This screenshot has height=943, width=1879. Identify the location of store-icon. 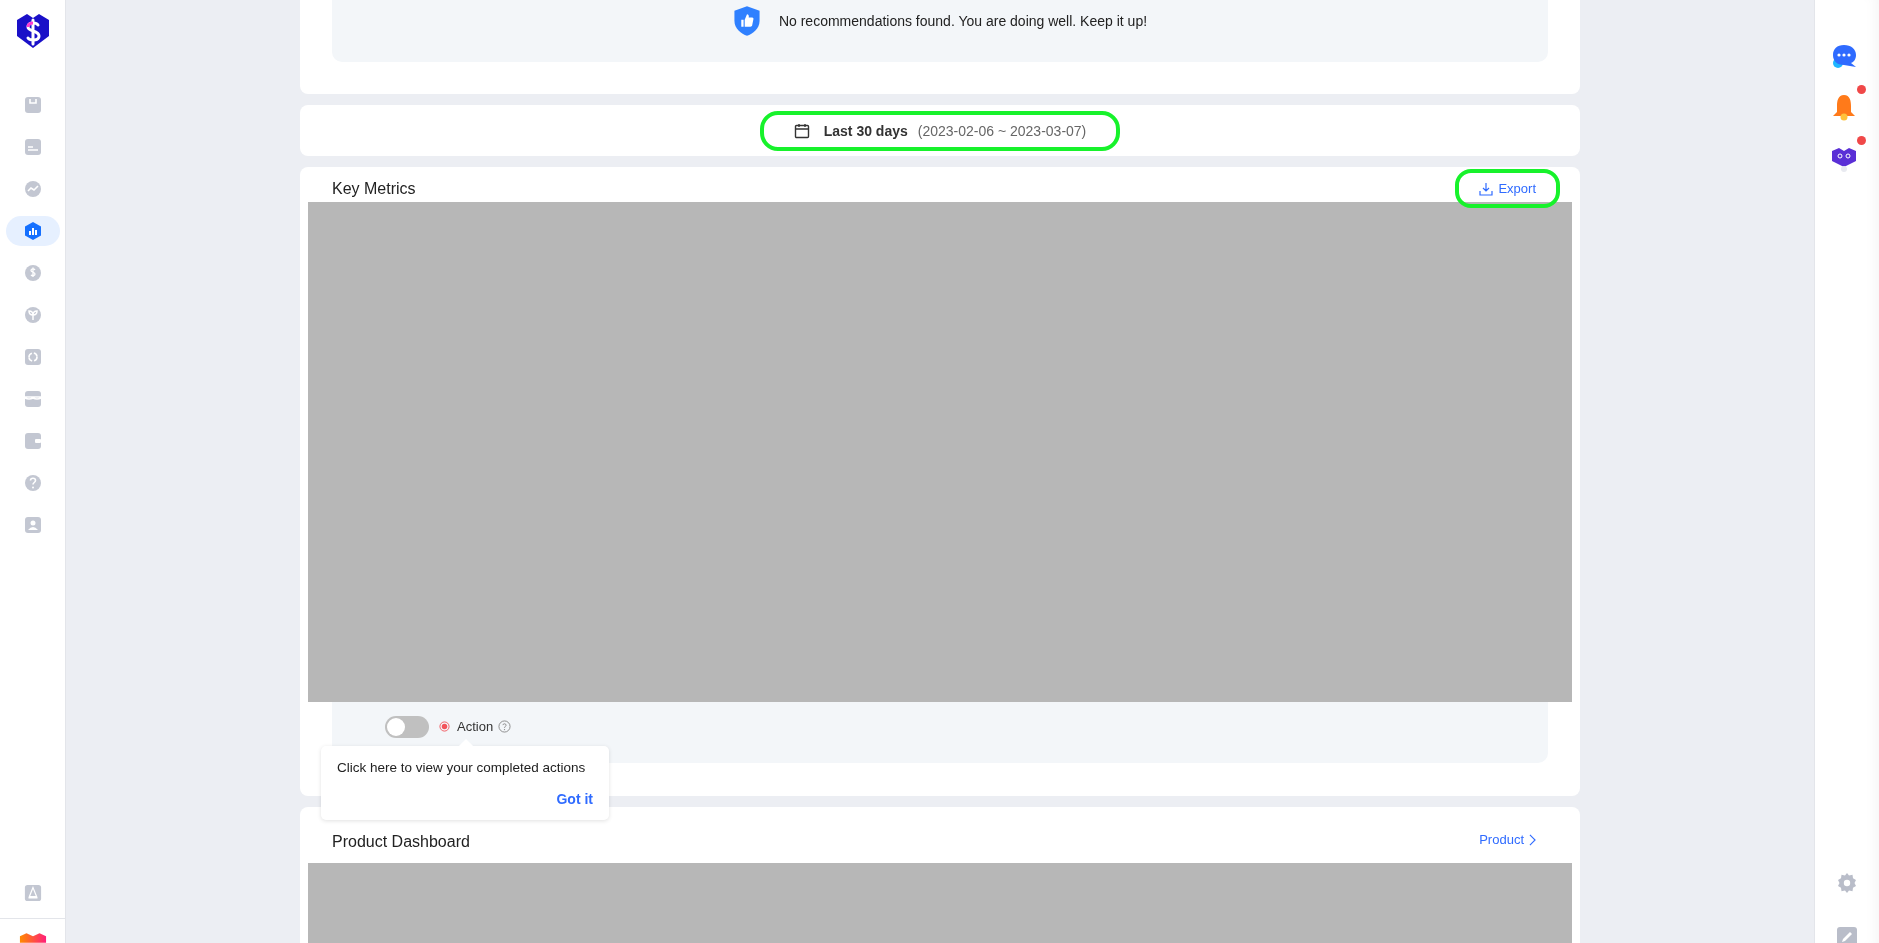
(32, 399).